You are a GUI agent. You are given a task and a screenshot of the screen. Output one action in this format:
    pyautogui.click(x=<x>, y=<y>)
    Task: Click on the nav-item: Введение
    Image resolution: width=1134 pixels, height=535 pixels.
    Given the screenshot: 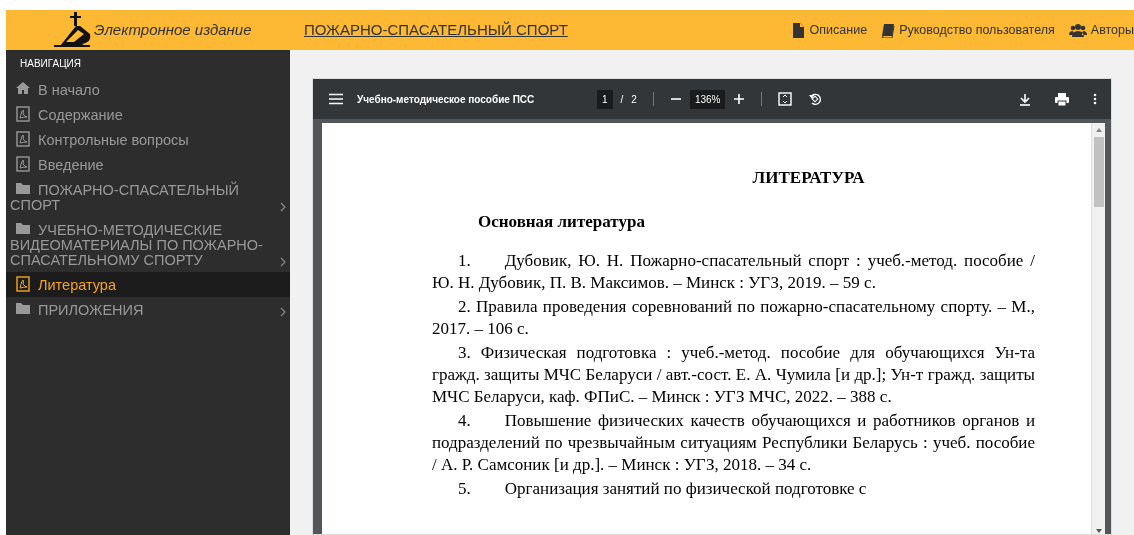 What is the action you would take?
    pyautogui.click(x=148, y=164)
    